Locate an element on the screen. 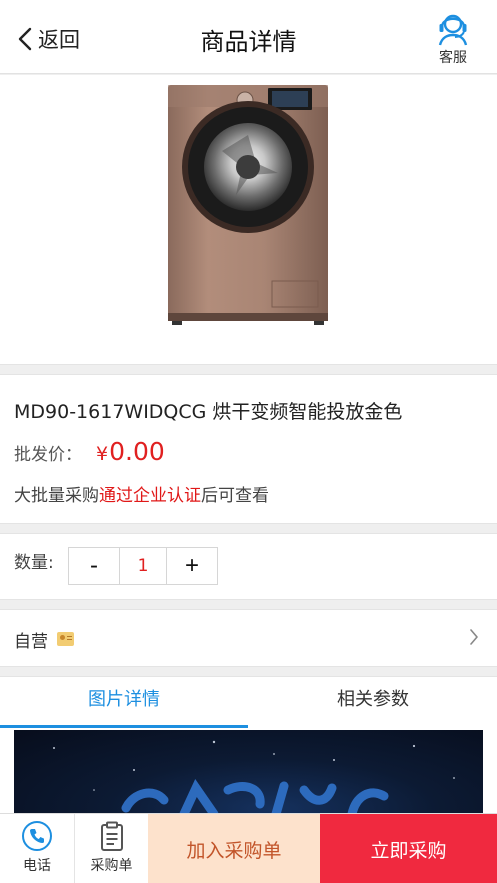 This screenshot has height=883, width=497. phone-button: 电话 is located at coordinates (37, 848).